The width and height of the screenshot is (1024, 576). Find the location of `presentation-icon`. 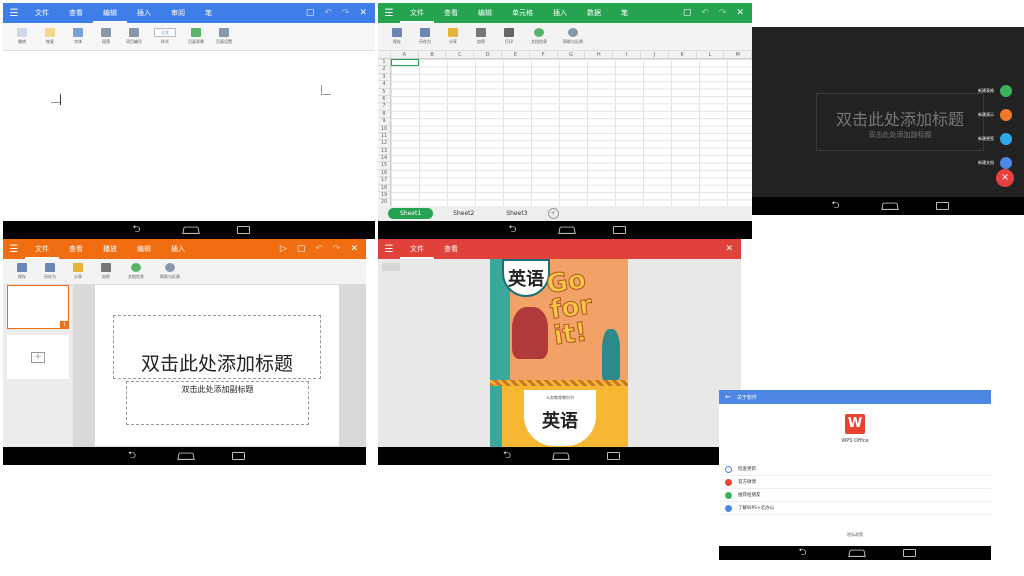

presentation-icon is located at coordinates (1006, 115).